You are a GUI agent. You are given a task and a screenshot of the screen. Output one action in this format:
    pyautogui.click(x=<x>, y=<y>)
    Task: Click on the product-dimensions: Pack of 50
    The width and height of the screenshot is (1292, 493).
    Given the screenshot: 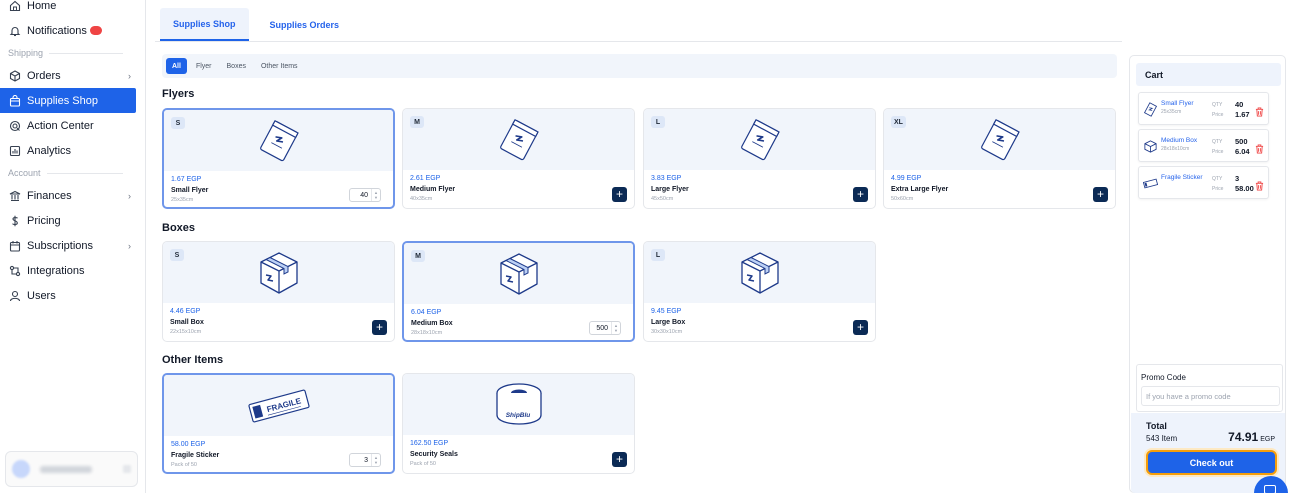 What is the action you would take?
    pyautogui.click(x=184, y=465)
    